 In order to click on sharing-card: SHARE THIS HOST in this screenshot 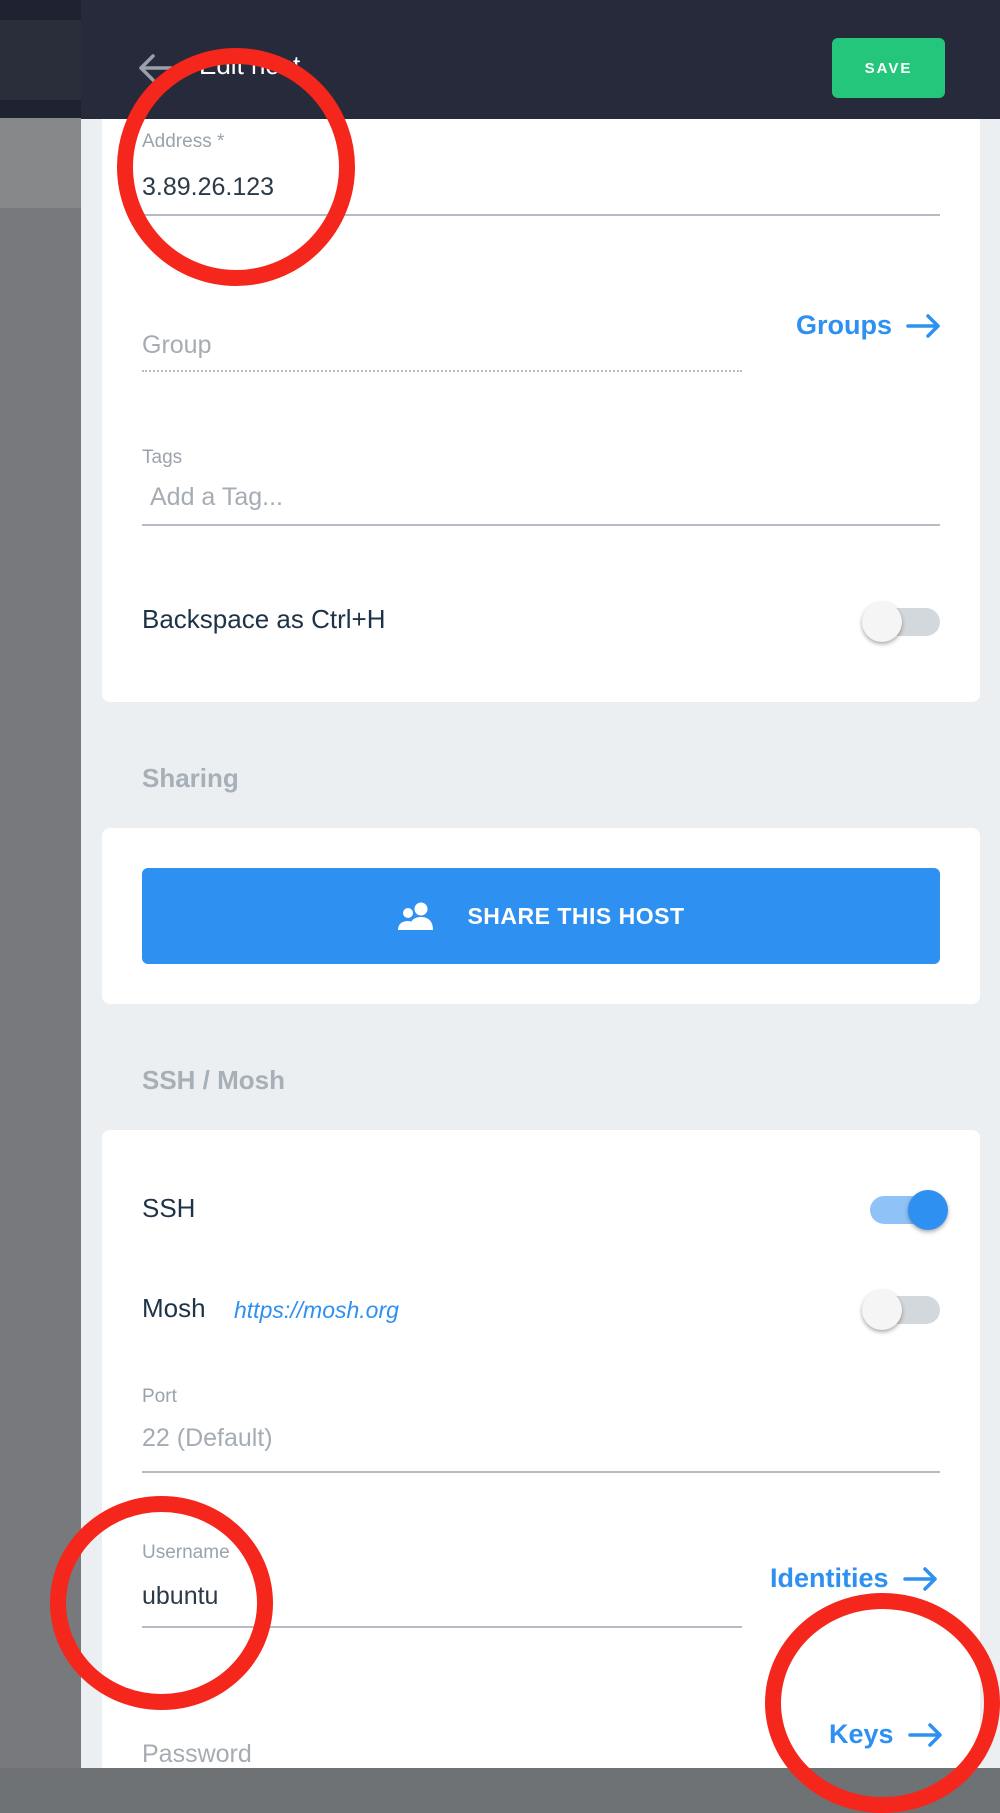, I will do `click(541, 916)`.